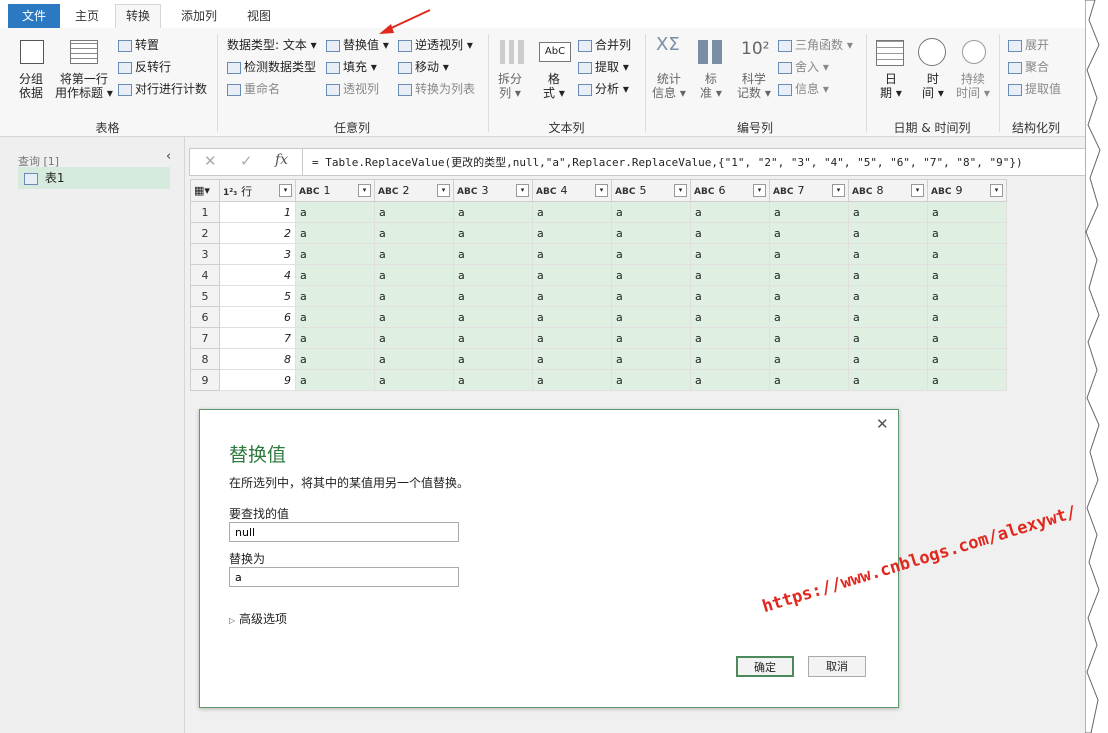  Describe the element at coordinates (603, 67) in the screenshot. I see `extract-button: 提取 ▾` at that location.